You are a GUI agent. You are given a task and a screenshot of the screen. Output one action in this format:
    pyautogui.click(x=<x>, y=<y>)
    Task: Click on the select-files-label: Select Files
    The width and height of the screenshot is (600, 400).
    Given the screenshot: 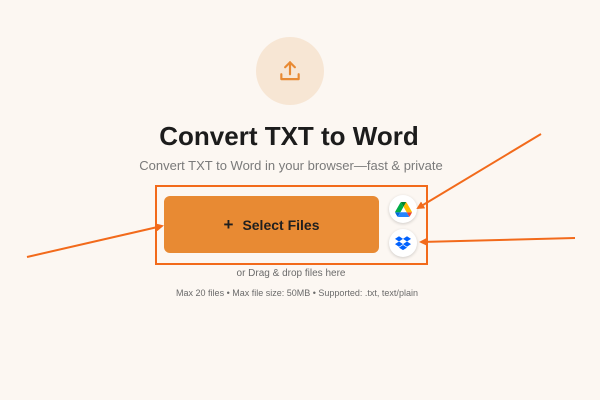 What is the action you would take?
    pyautogui.click(x=281, y=224)
    